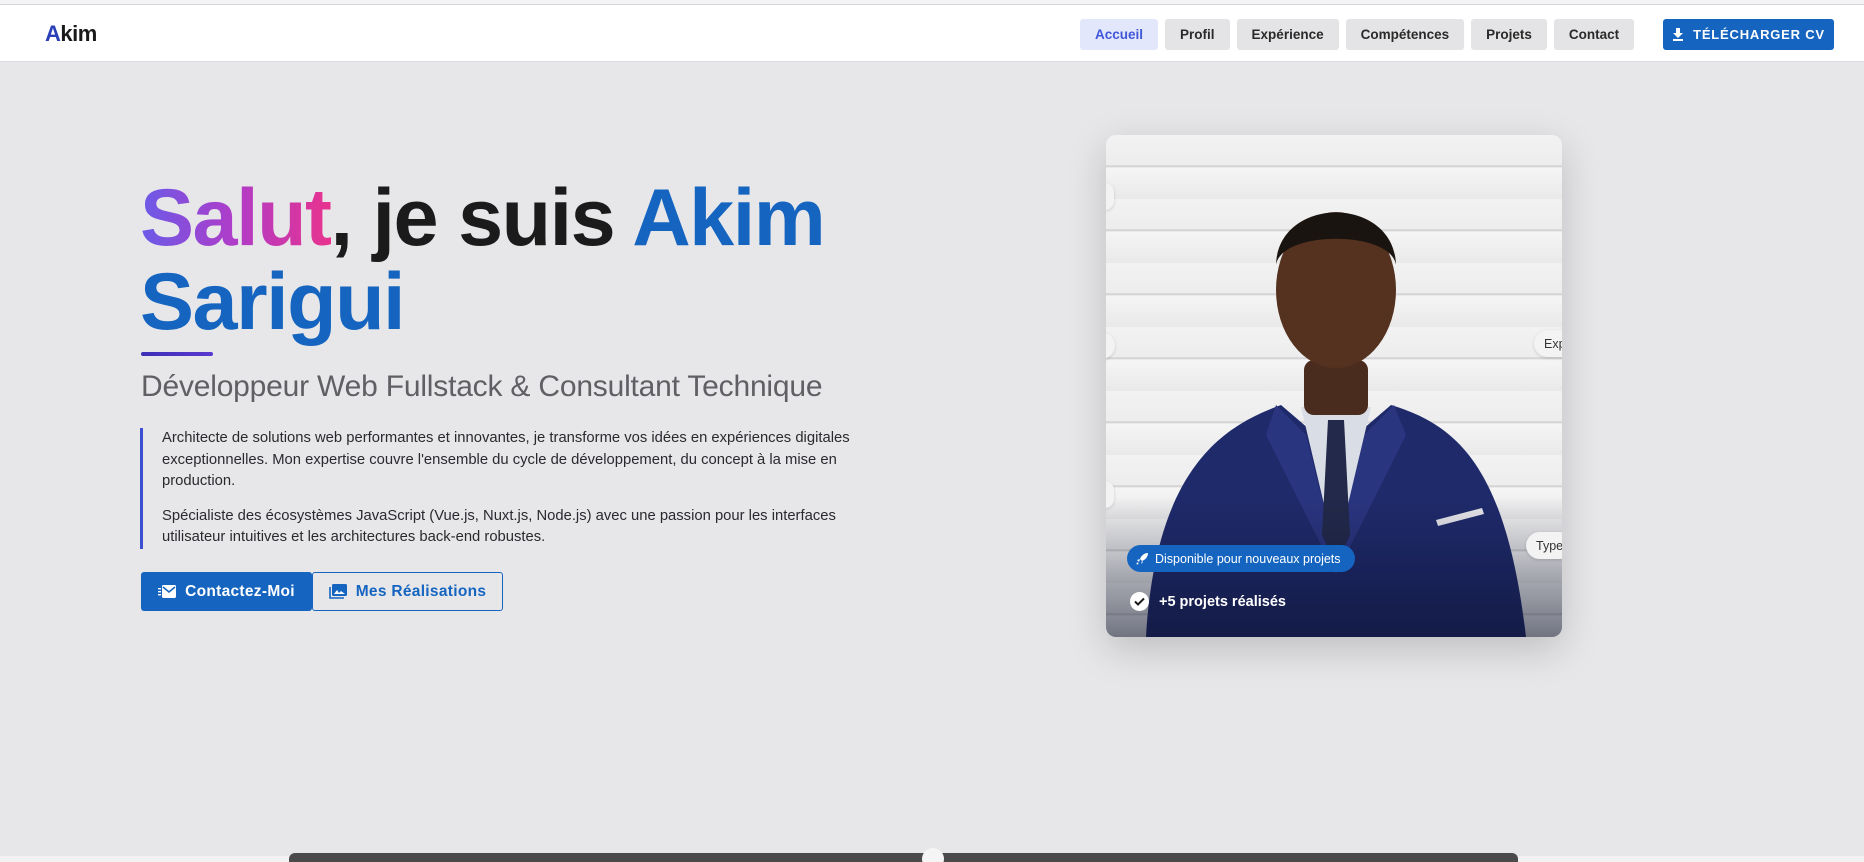  I want to click on projects-count: +5 projets réalisés, so click(1208, 601).